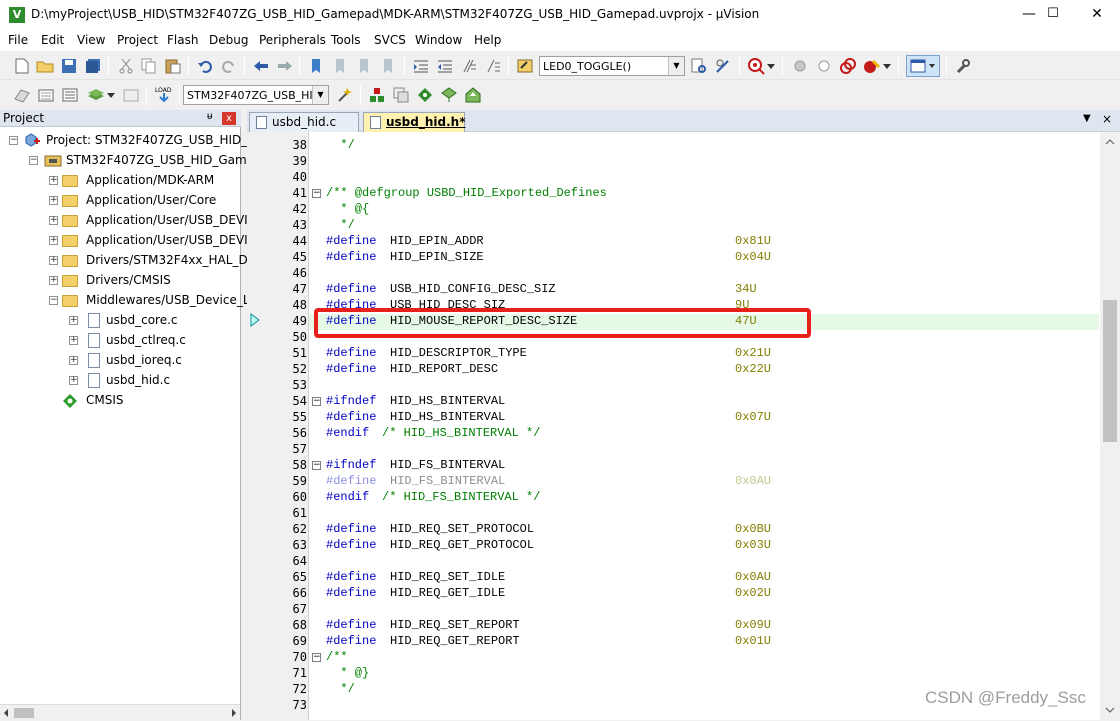 Image resolution: width=1120 pixels, height=721 pixels. What do you see at coordinates (756, 66) in the screenshot?
I see `debug-session-icon` at bounding box center [756, 66].